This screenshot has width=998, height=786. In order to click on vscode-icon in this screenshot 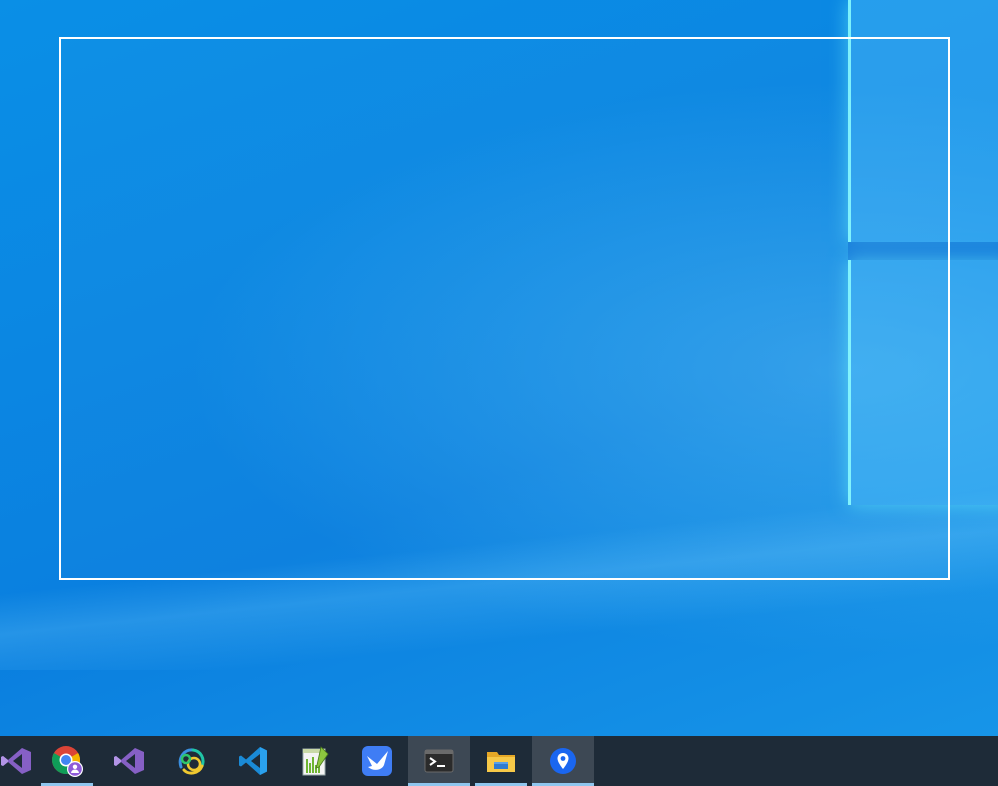, I will do `click(253, 761)`.